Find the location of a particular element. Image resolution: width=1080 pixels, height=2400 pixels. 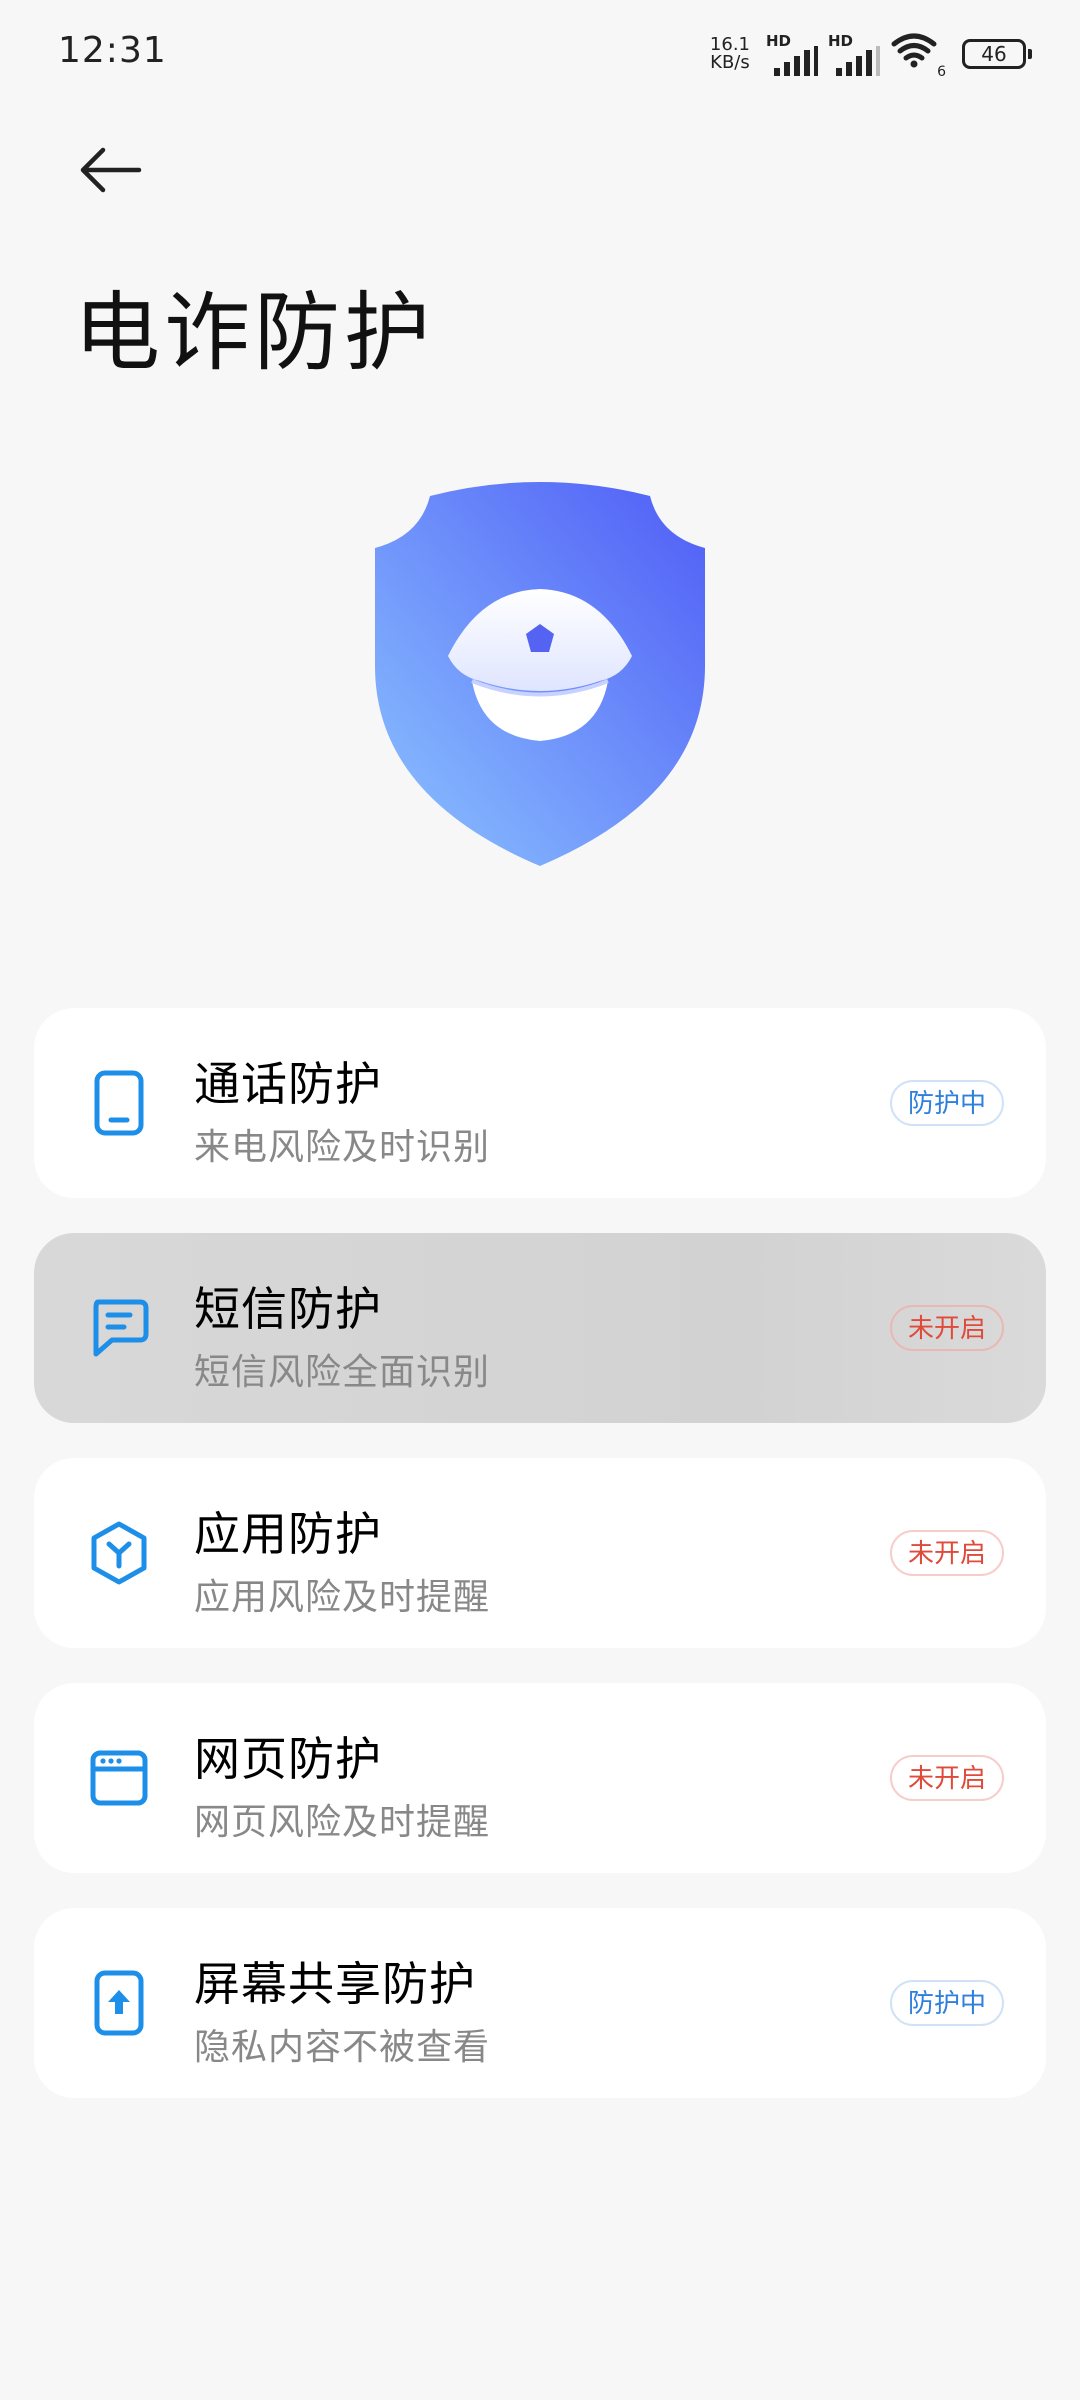

signal-sim1-icon: HD is located at coordinates (792, 54).